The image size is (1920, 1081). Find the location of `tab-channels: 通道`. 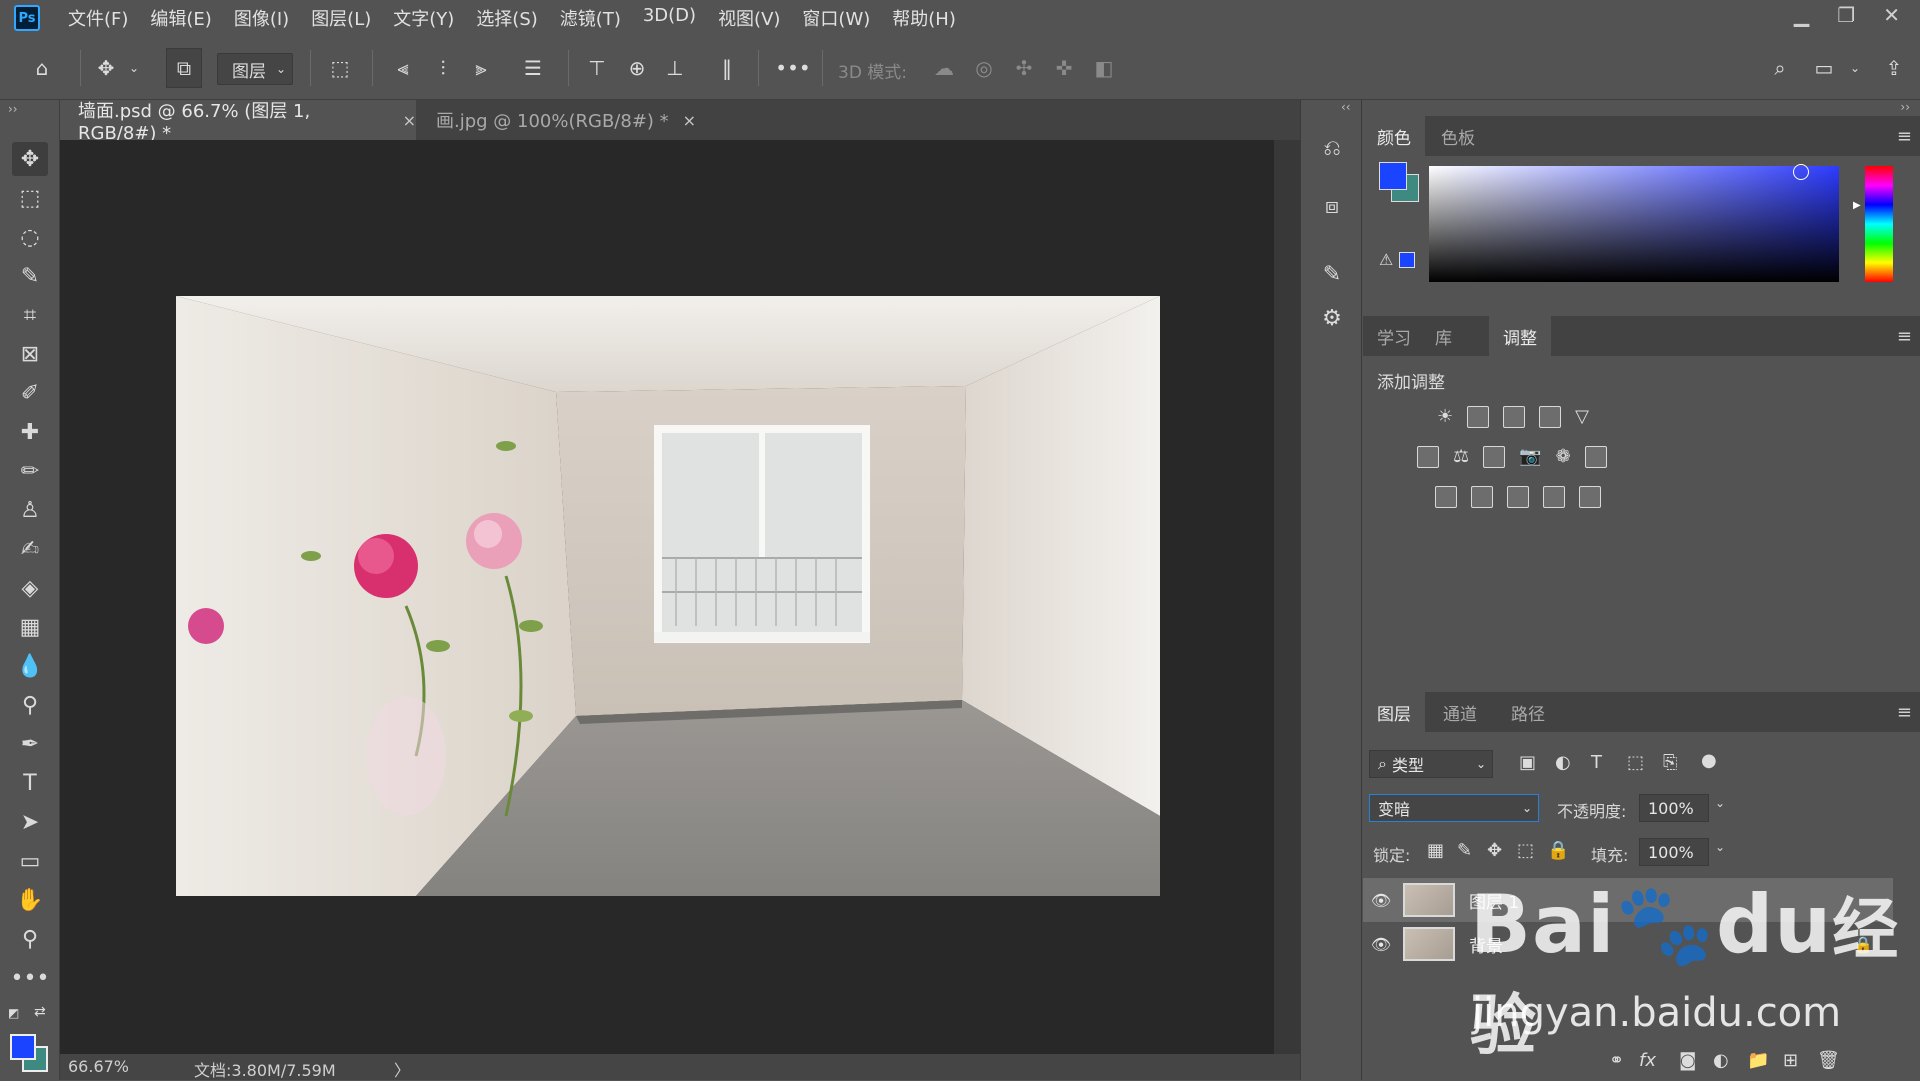

tab-channels: 通道 is located at coordinates (1460, 712).